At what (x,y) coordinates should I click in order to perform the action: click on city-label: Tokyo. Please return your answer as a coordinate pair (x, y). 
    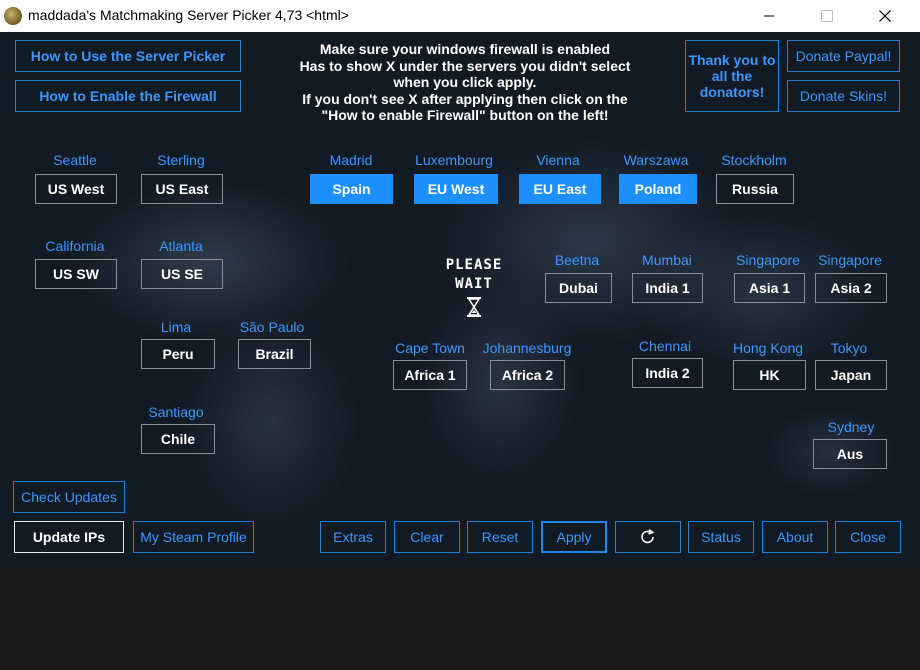
    Looking at the image, I should click on (849, 348).